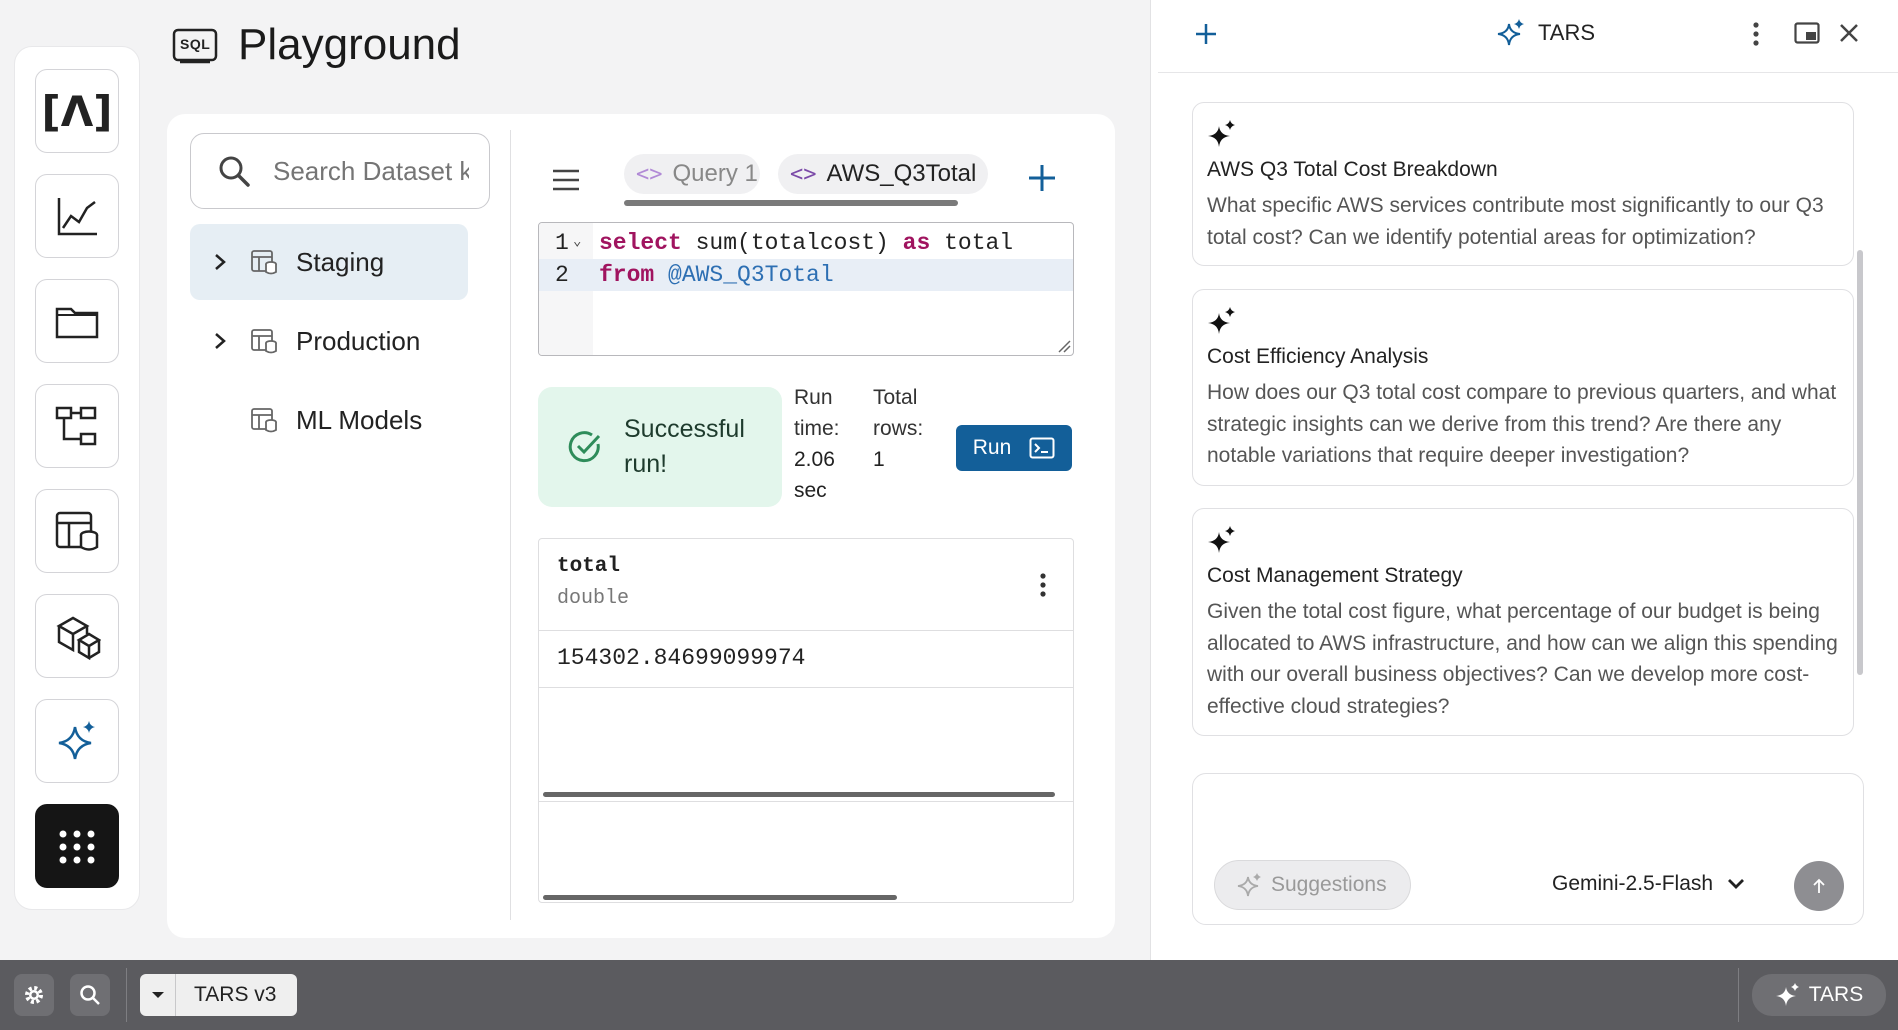 The width and height of the screenshot is (1898, 1030). I want to click on tree-item-production: Production, so click(329, 341).